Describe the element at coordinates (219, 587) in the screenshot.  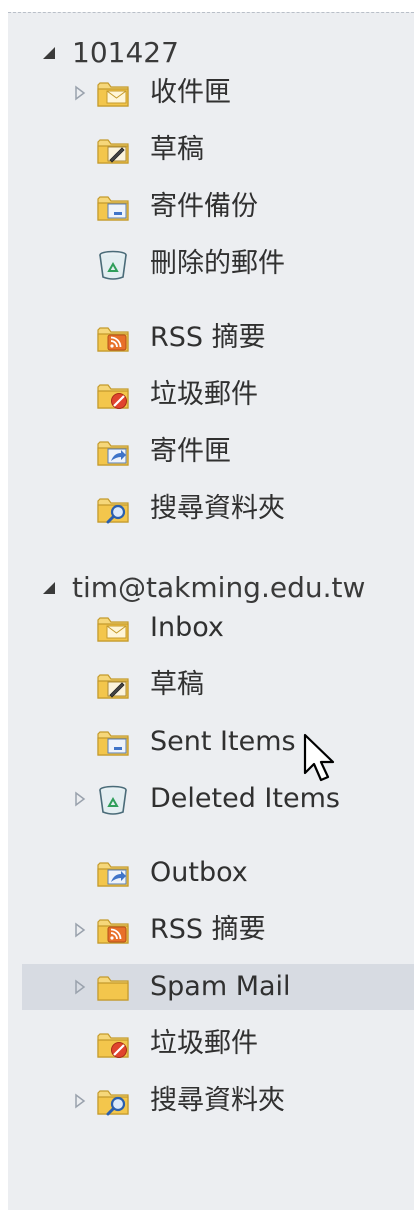
I see `account-label: tim@takming.edu.tw` at that location.